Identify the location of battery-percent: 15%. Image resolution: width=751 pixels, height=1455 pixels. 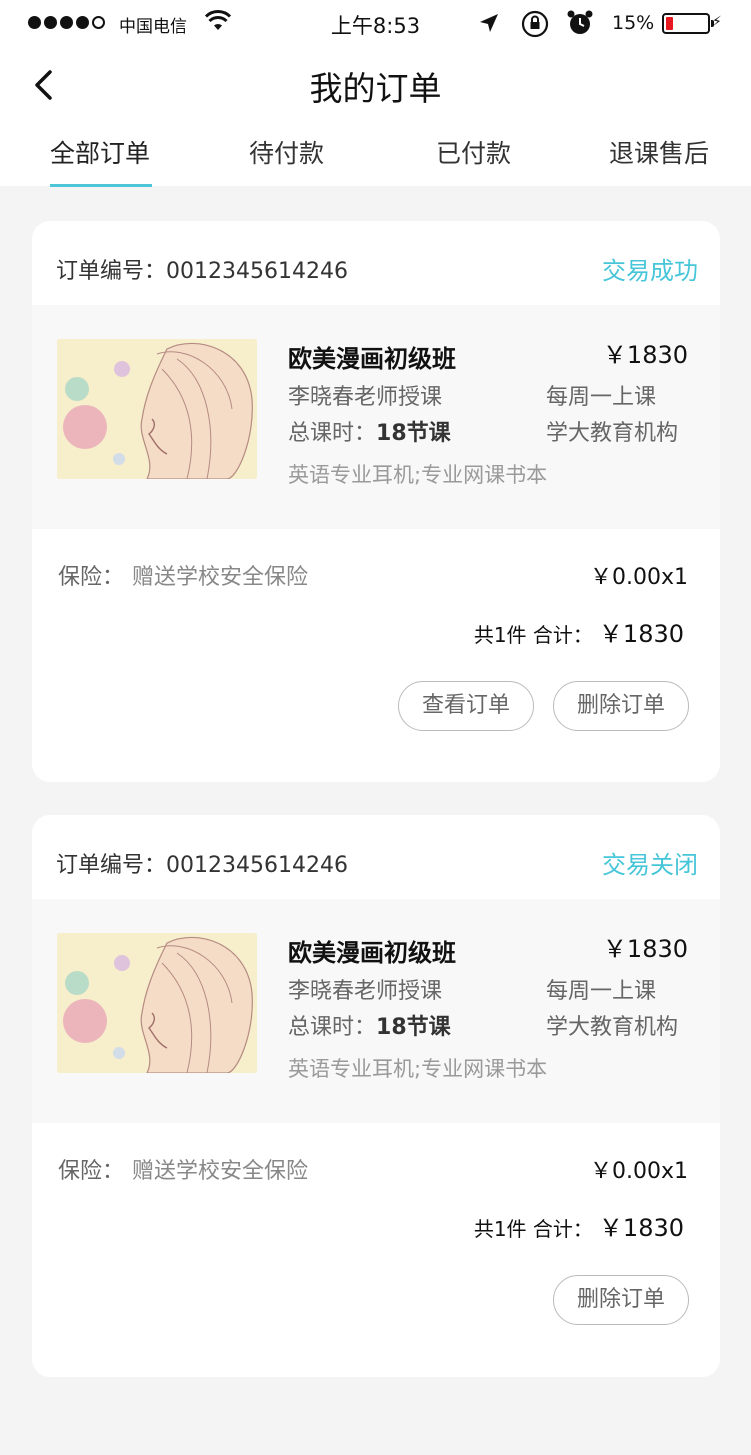
(633, 23).